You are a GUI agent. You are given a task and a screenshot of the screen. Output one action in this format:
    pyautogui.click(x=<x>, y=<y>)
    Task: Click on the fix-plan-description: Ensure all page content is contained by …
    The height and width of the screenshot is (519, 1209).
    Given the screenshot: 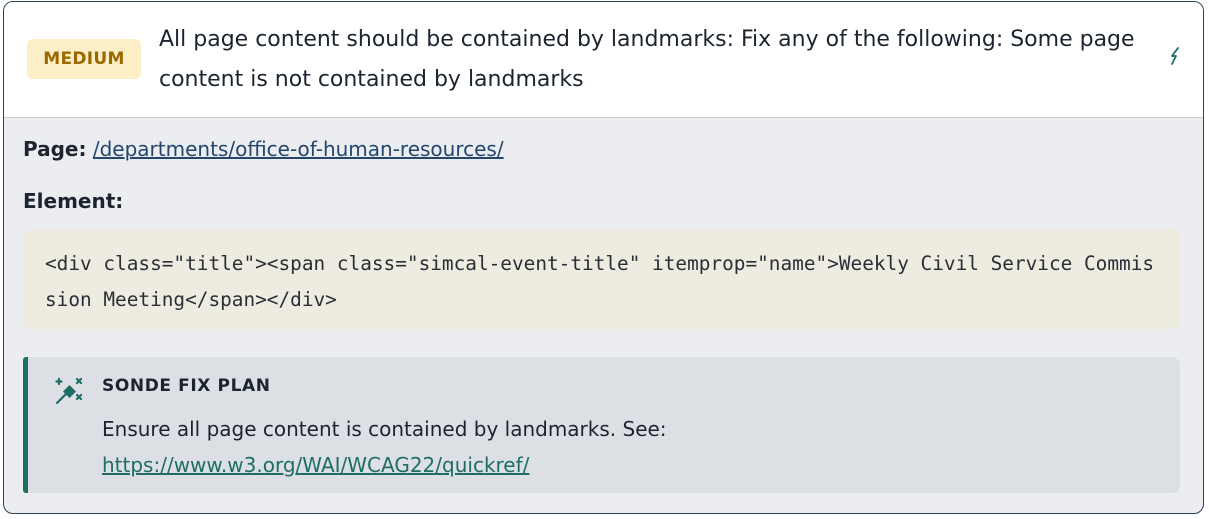 What is the action you would take?
    pyautogui.click(x=384, y=429)
    